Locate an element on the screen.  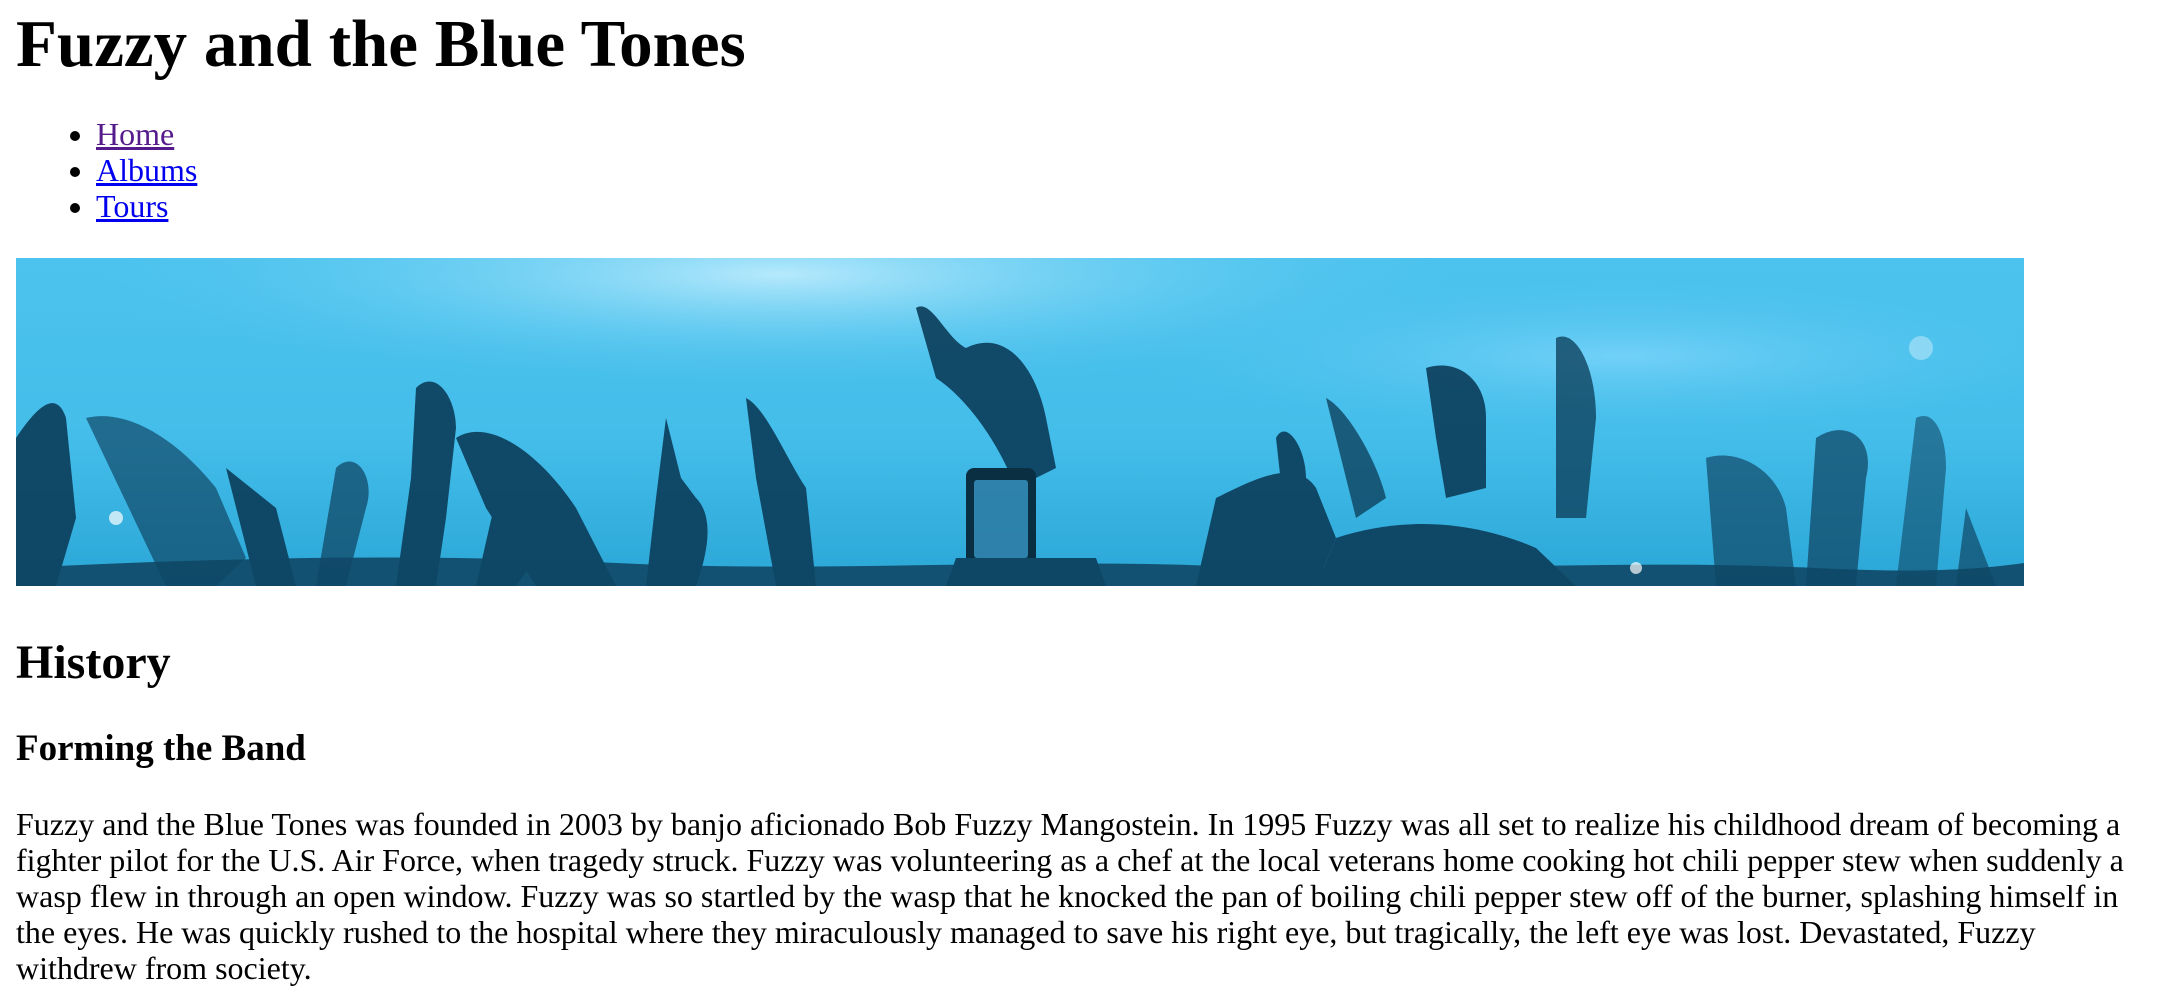
nav-link-home: Home is located at coordinates (135, 134).